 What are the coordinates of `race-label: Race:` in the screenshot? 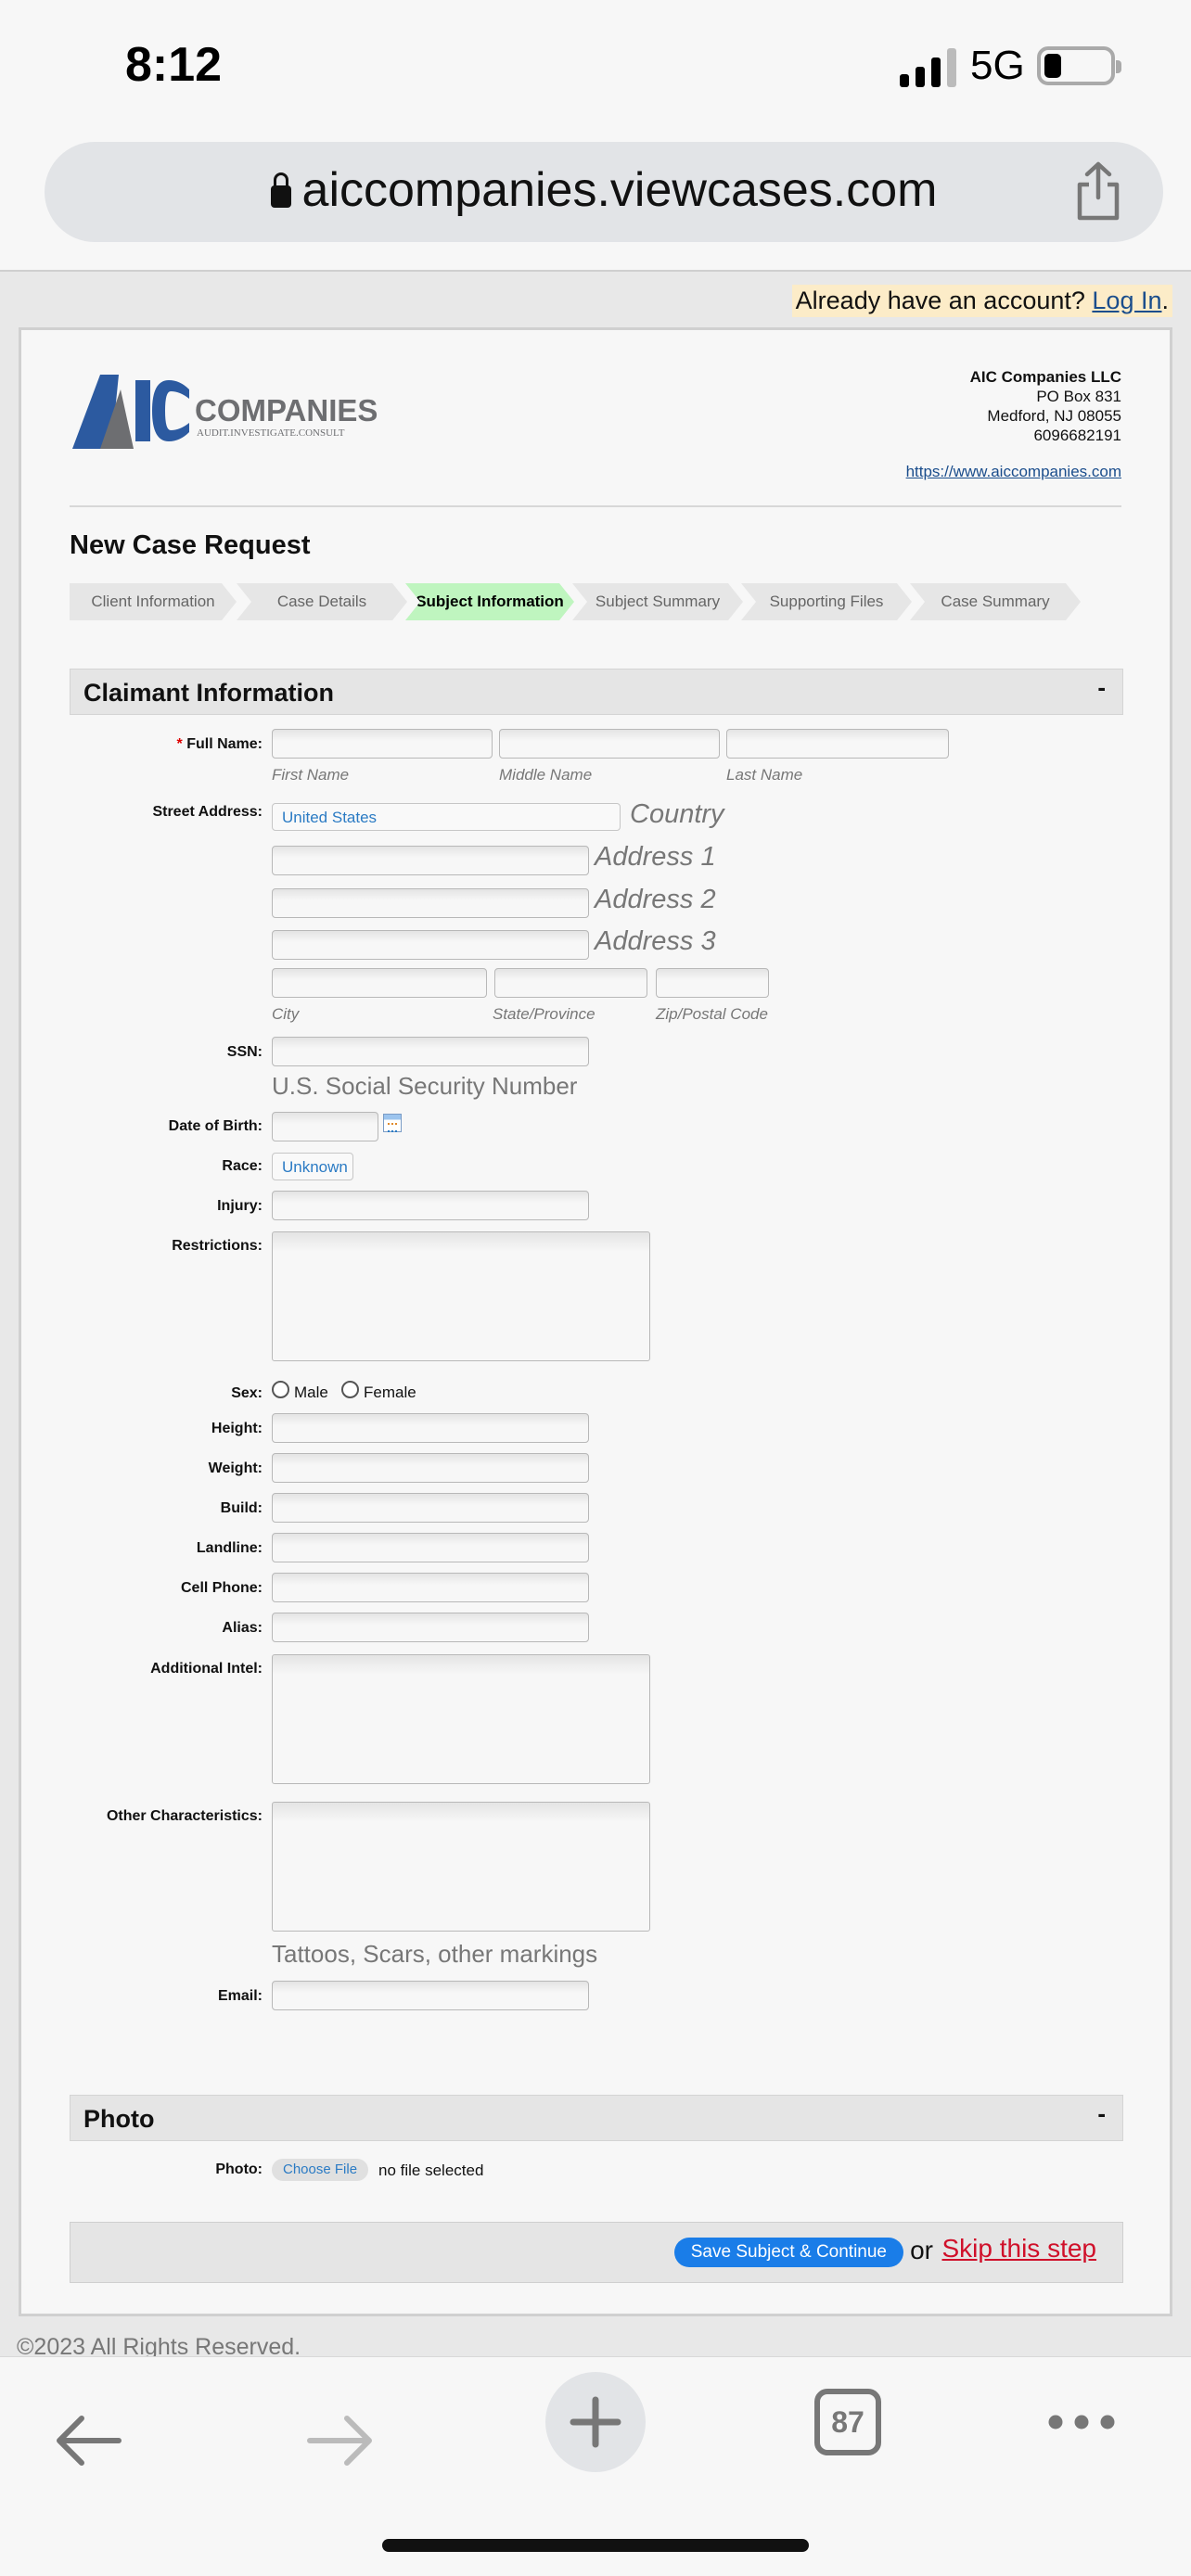 It's located at (242, 1166).